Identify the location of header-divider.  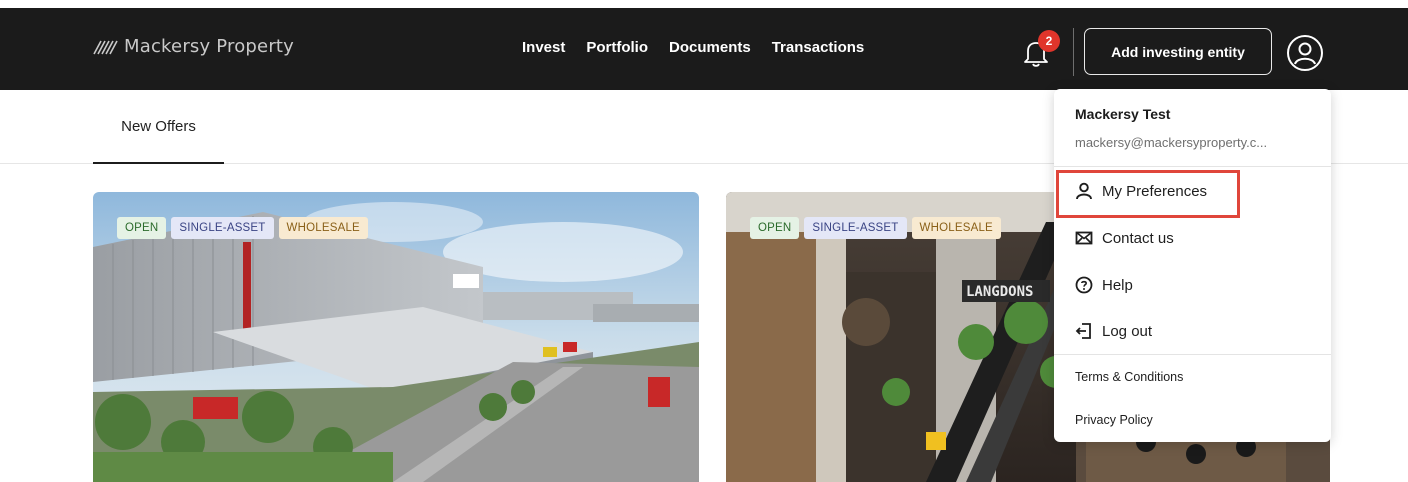
(1073, 52).